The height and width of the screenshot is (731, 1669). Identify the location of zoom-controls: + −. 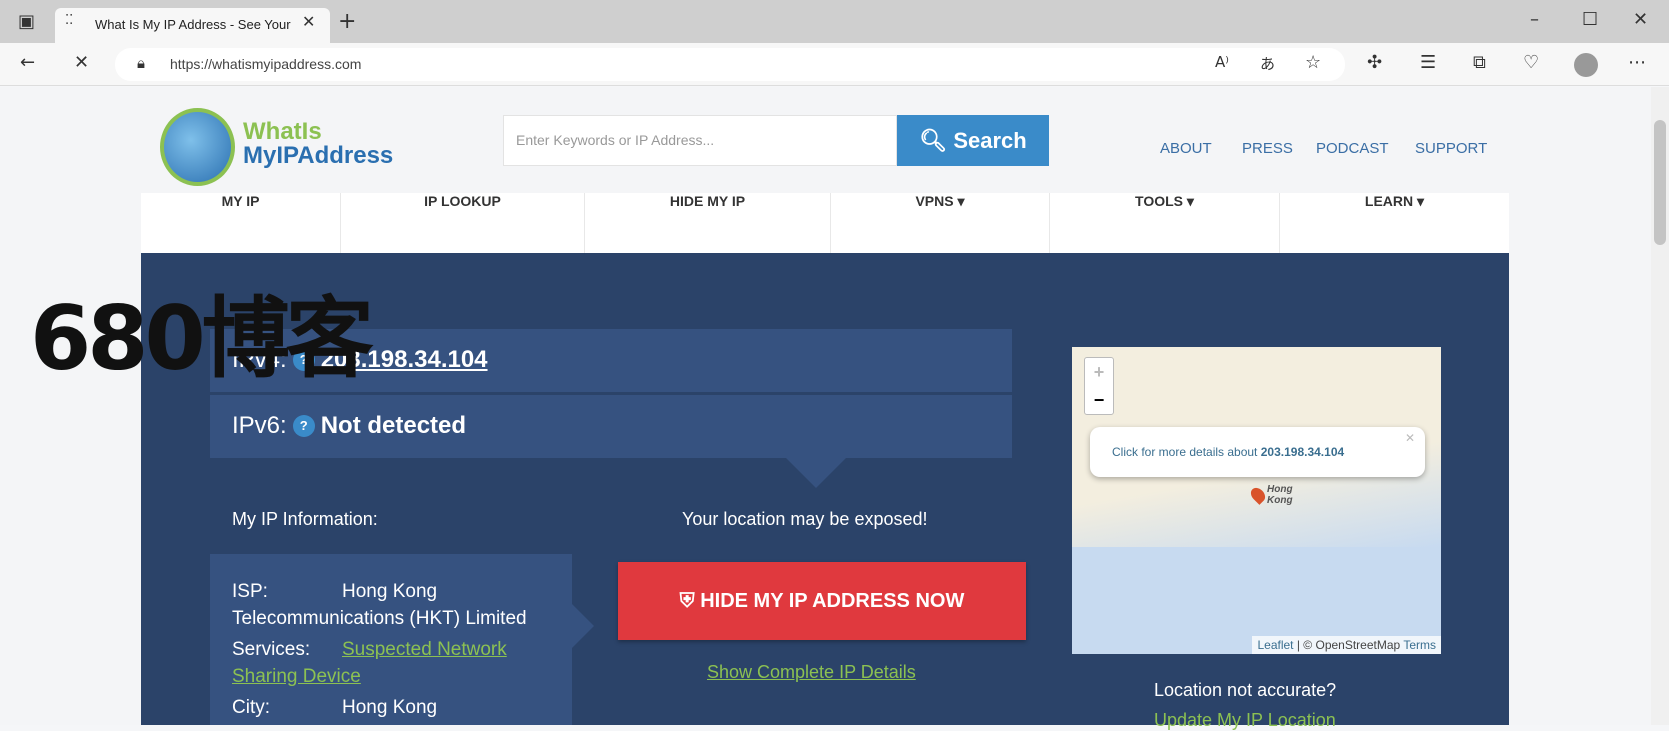
(1099, 386).